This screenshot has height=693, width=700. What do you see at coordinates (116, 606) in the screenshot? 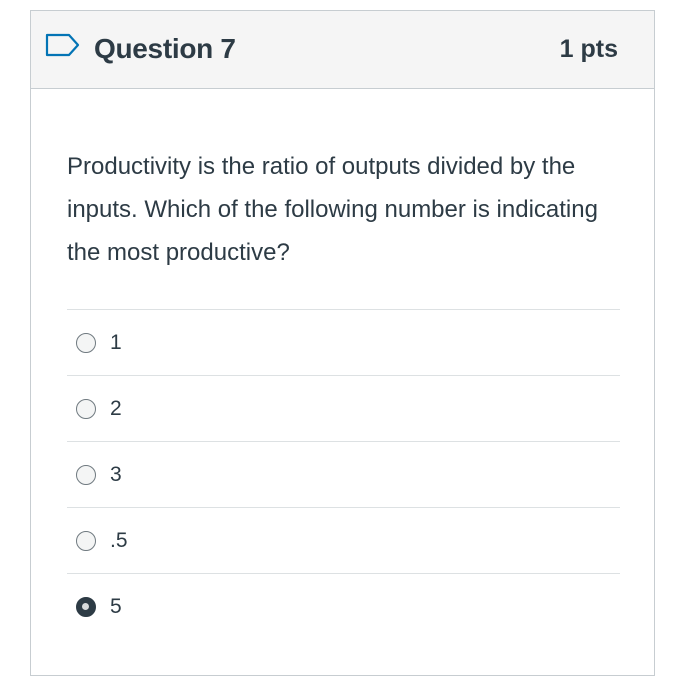
I see `answer-label: 5` at bounding box center [116, 606].